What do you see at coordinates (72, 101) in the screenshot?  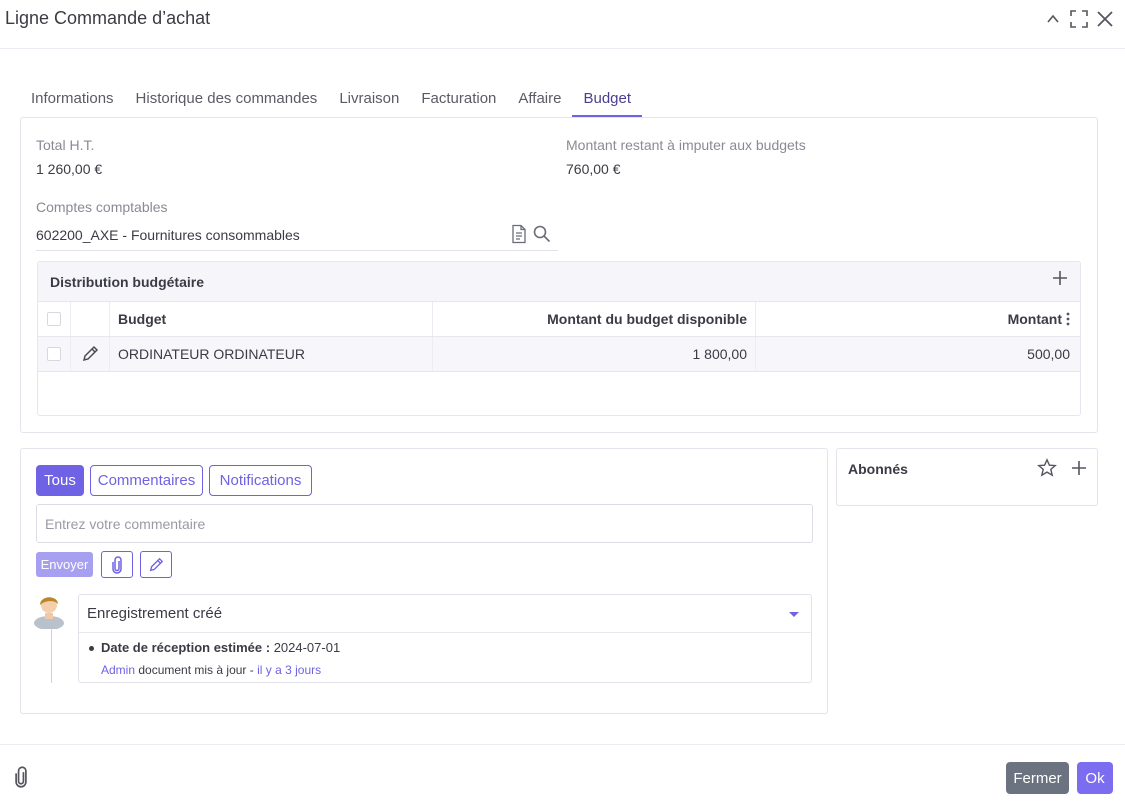 I see `tab-informations: Informations` at bounding box center [72, 101].